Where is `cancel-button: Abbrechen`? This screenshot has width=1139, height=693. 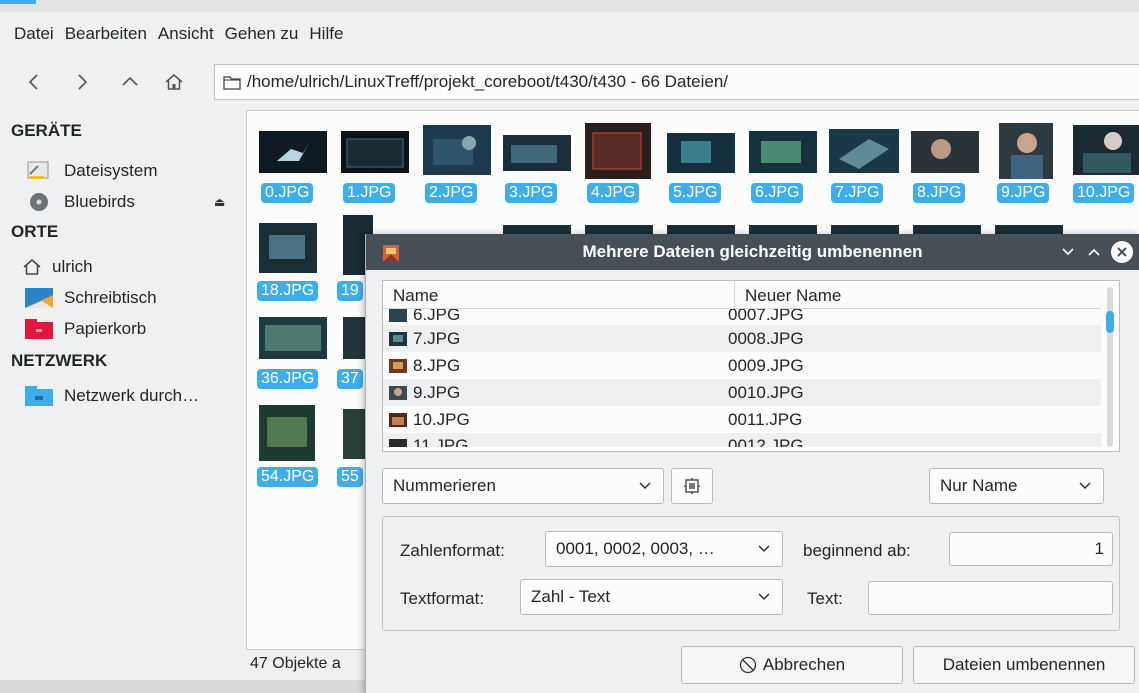
cancel-button: Abbrechen is located at coordinates (792, 665).